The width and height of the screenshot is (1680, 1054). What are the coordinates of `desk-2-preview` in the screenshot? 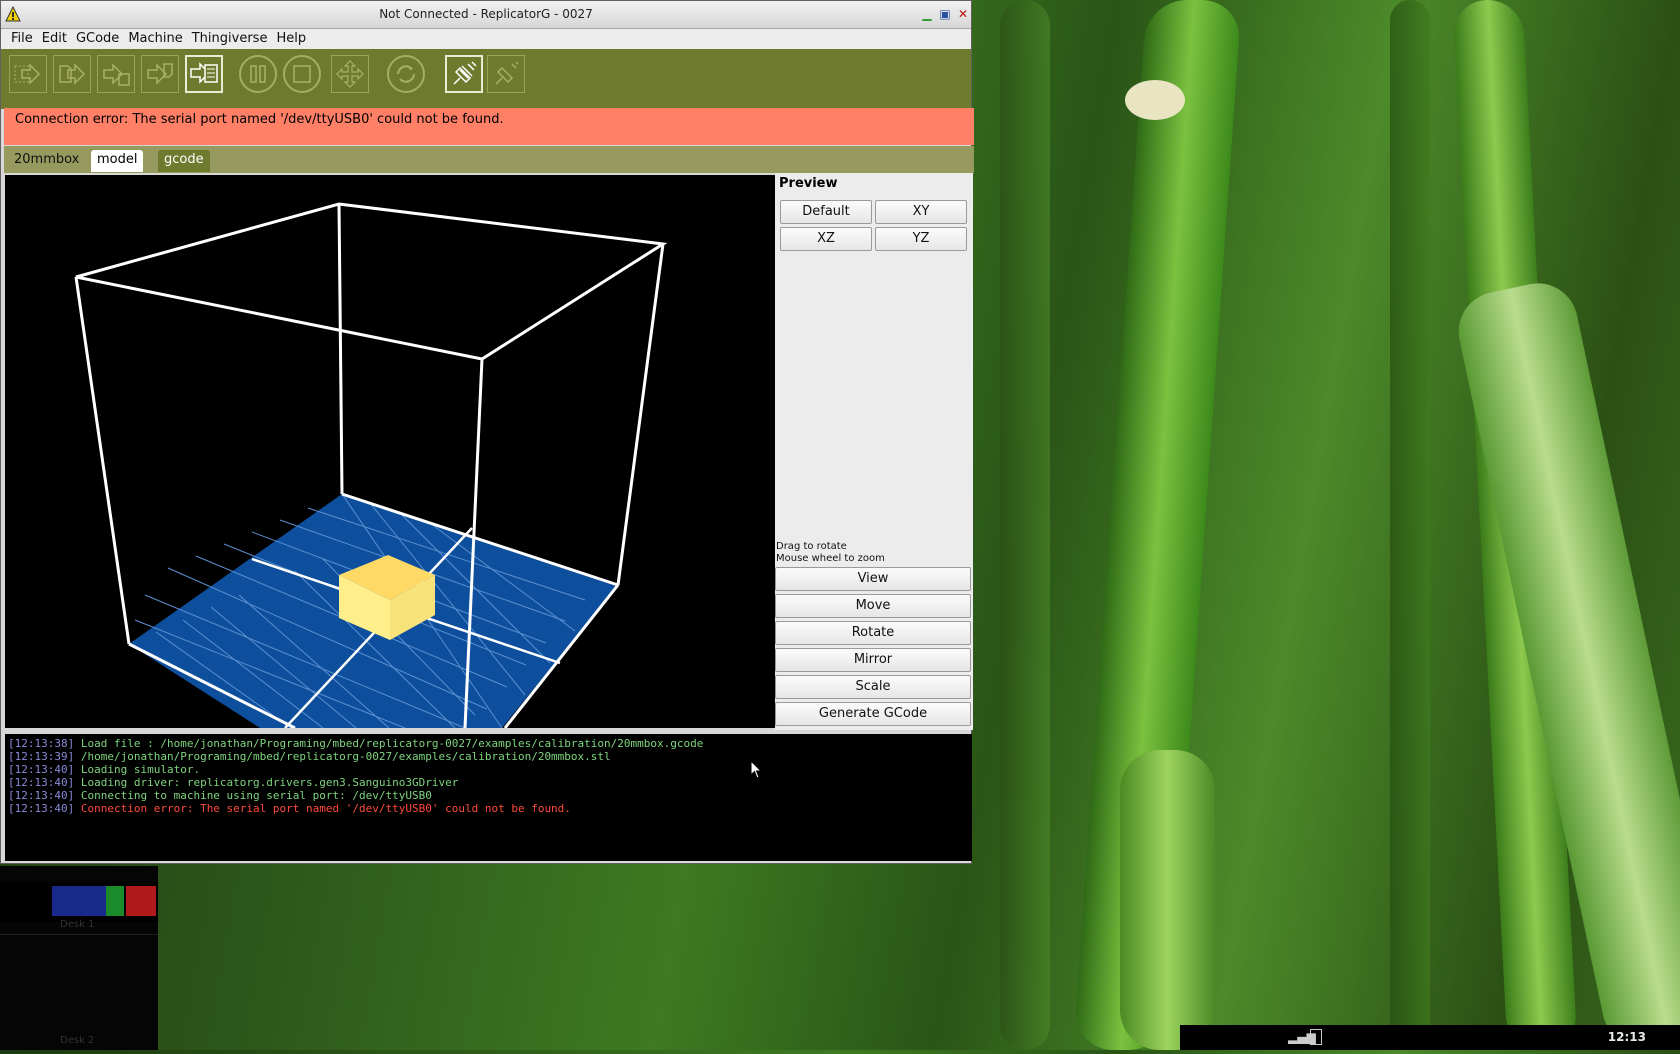 It's located at (79, 984).